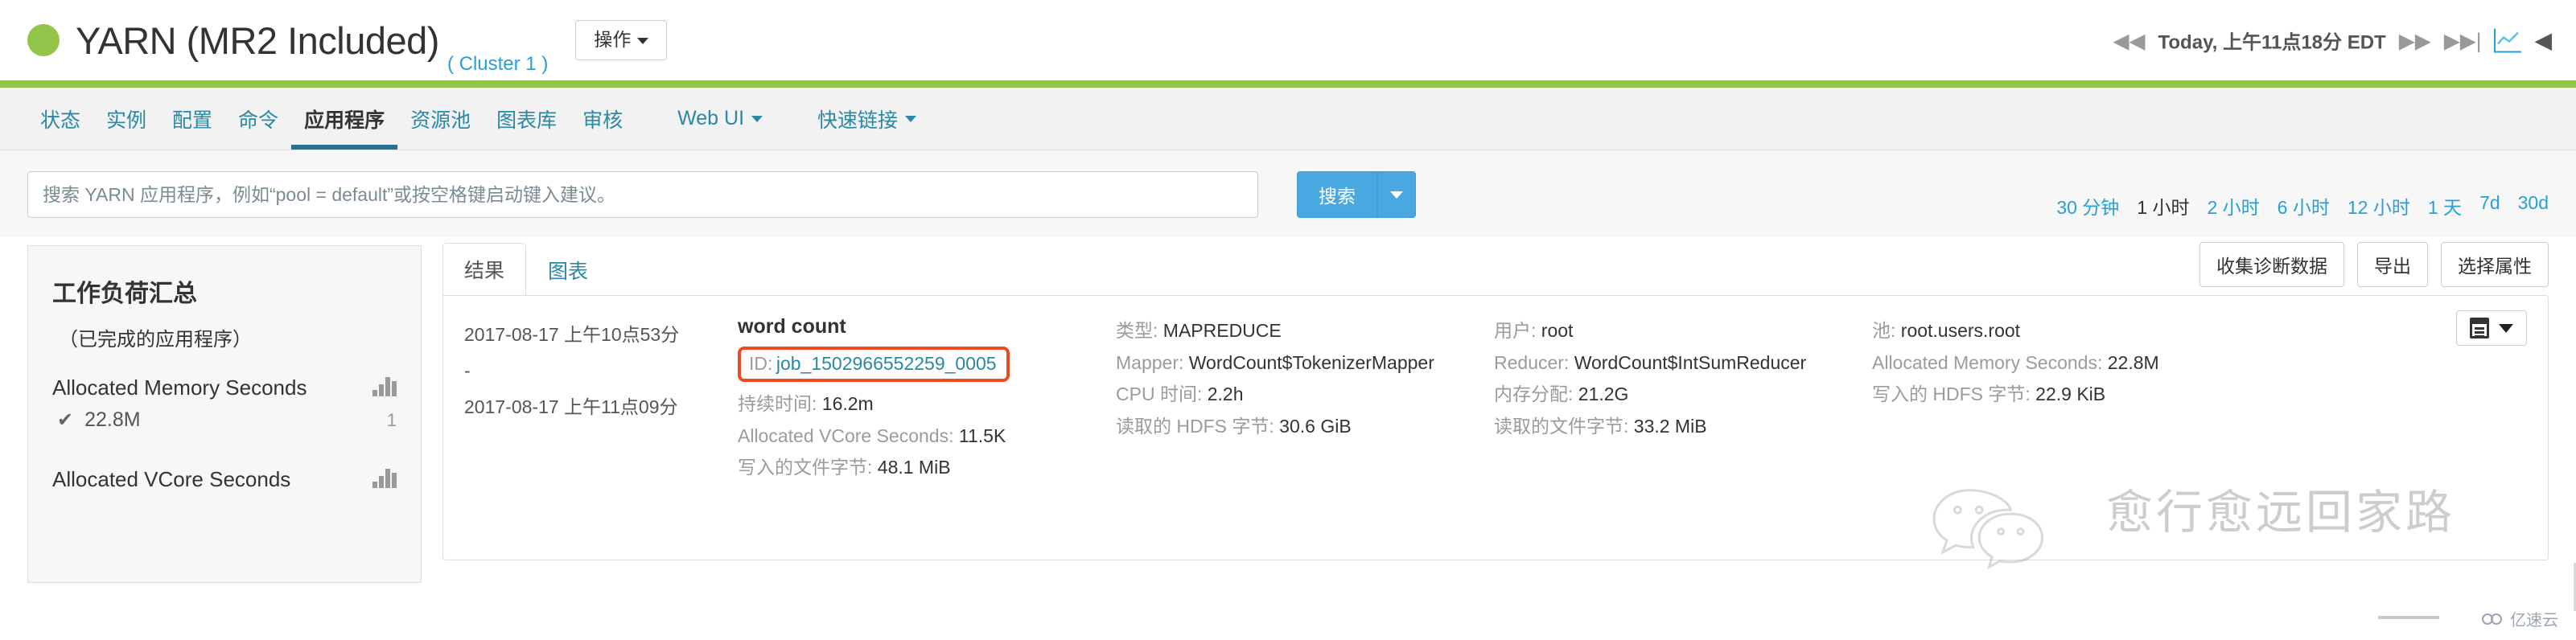 This screenshot has width=2576, height=640. I want to click on panel-tabs: 结果 图表 收集诊断数据 导出 选择属性, so click(1495, 269).